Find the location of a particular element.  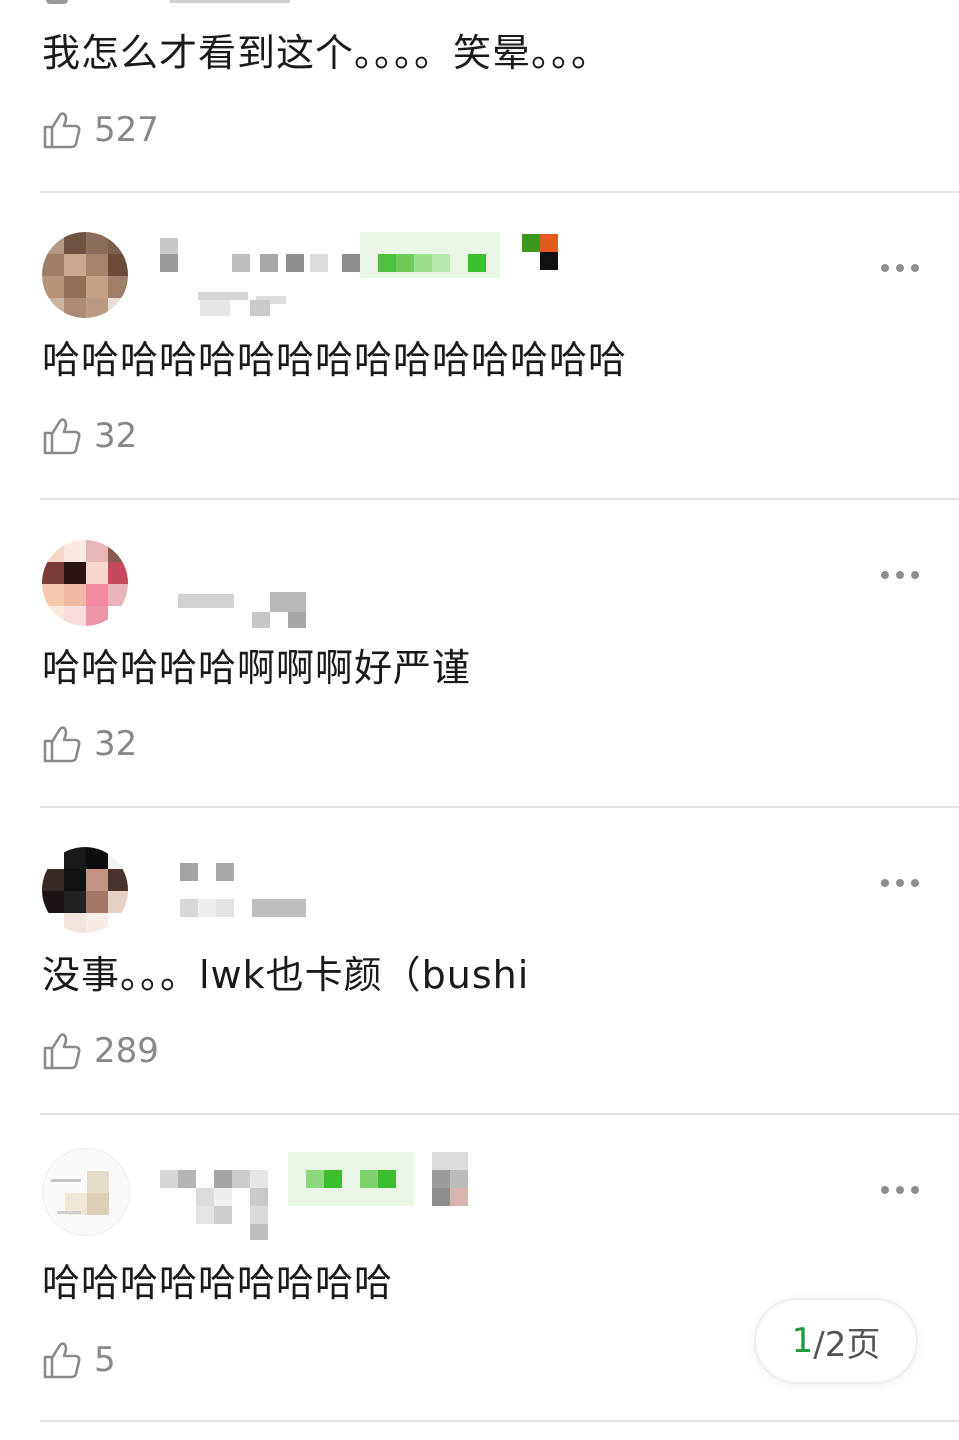

like-button: 289 is located at coordinates (100, 1051).